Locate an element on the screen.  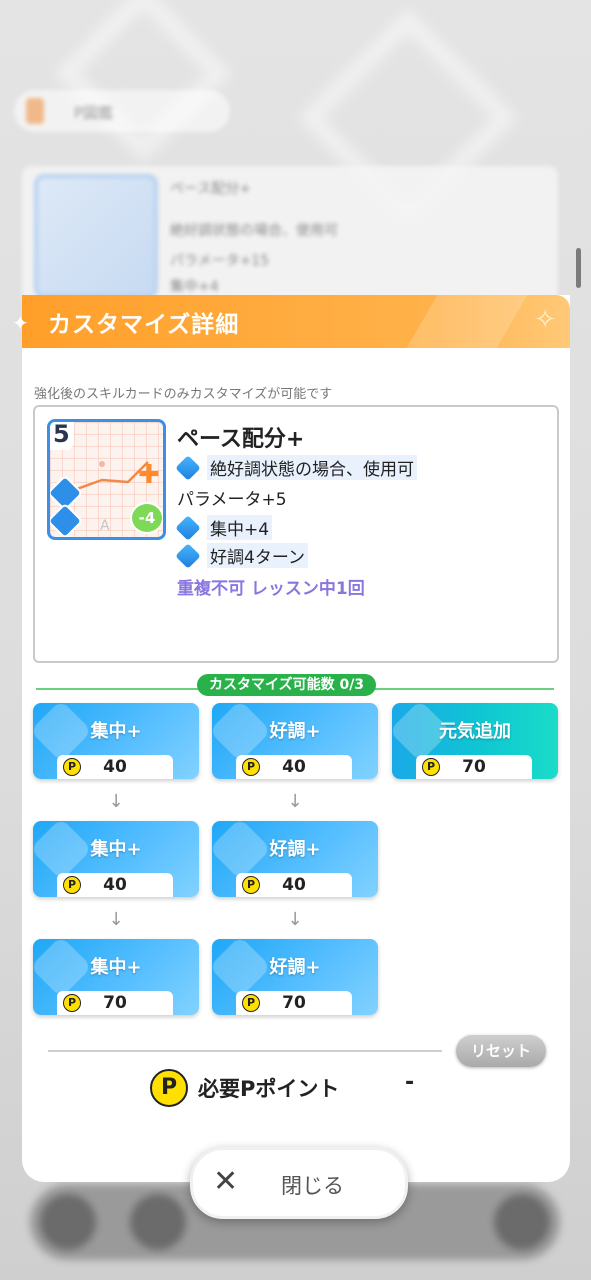
background-card-line: ペース配分+ is located at coordinates (211, 189).